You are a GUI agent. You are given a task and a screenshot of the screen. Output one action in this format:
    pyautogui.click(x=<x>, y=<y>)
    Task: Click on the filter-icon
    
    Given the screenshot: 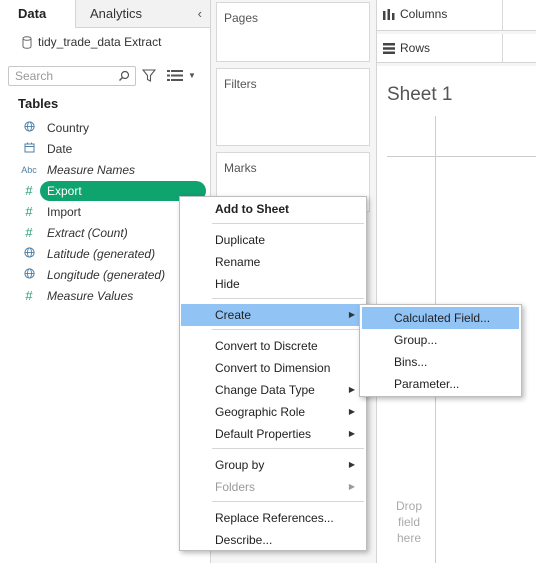 What is the action you would take?
    pyautogui.click(x=149, y=75)
    